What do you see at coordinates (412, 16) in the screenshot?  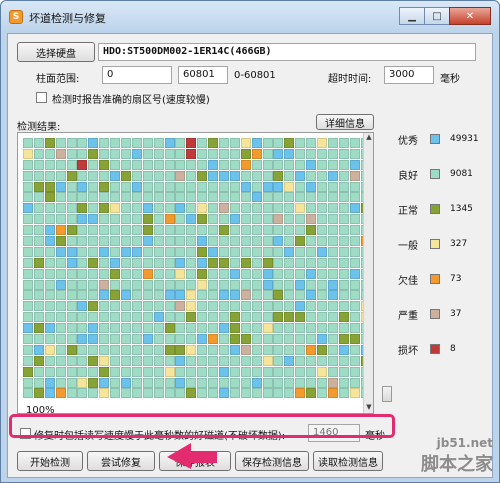 I see `minimize-button: ▁` at bounding box center [412, 16].